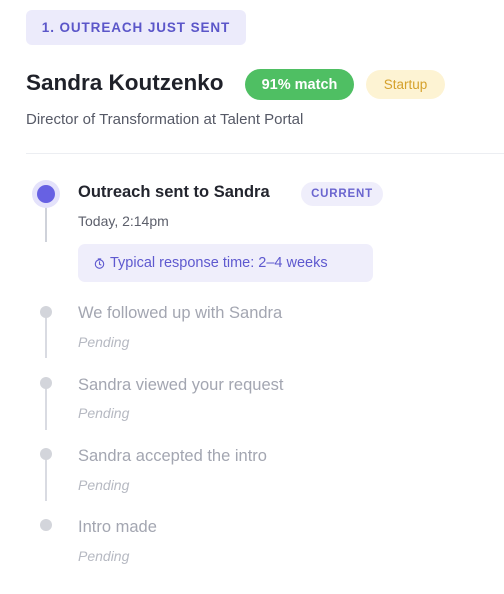 The image size is (504, 594). Describe the element at coordinates (123, 221) in the screenshot. I see `event-time: Today, 2:14pm` at that location.